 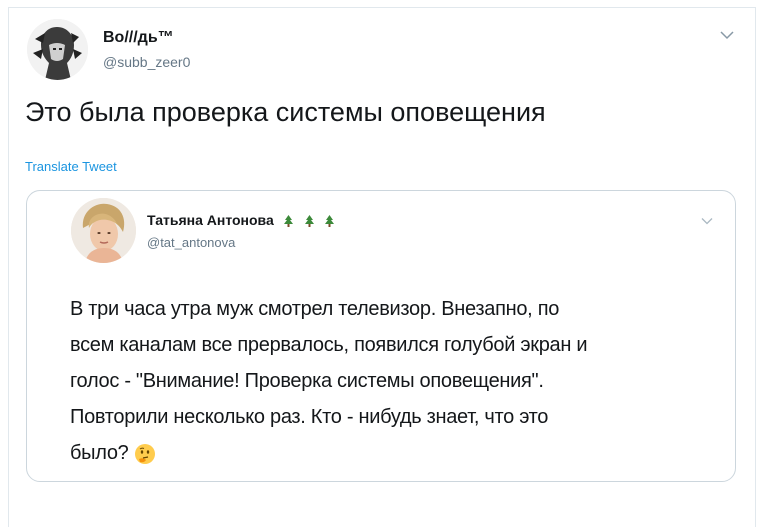 What do you see at coordinates (146, 62) in the screenshot?
I see `user-handle: @subb_zeer0` at bounding box center [146, 62].